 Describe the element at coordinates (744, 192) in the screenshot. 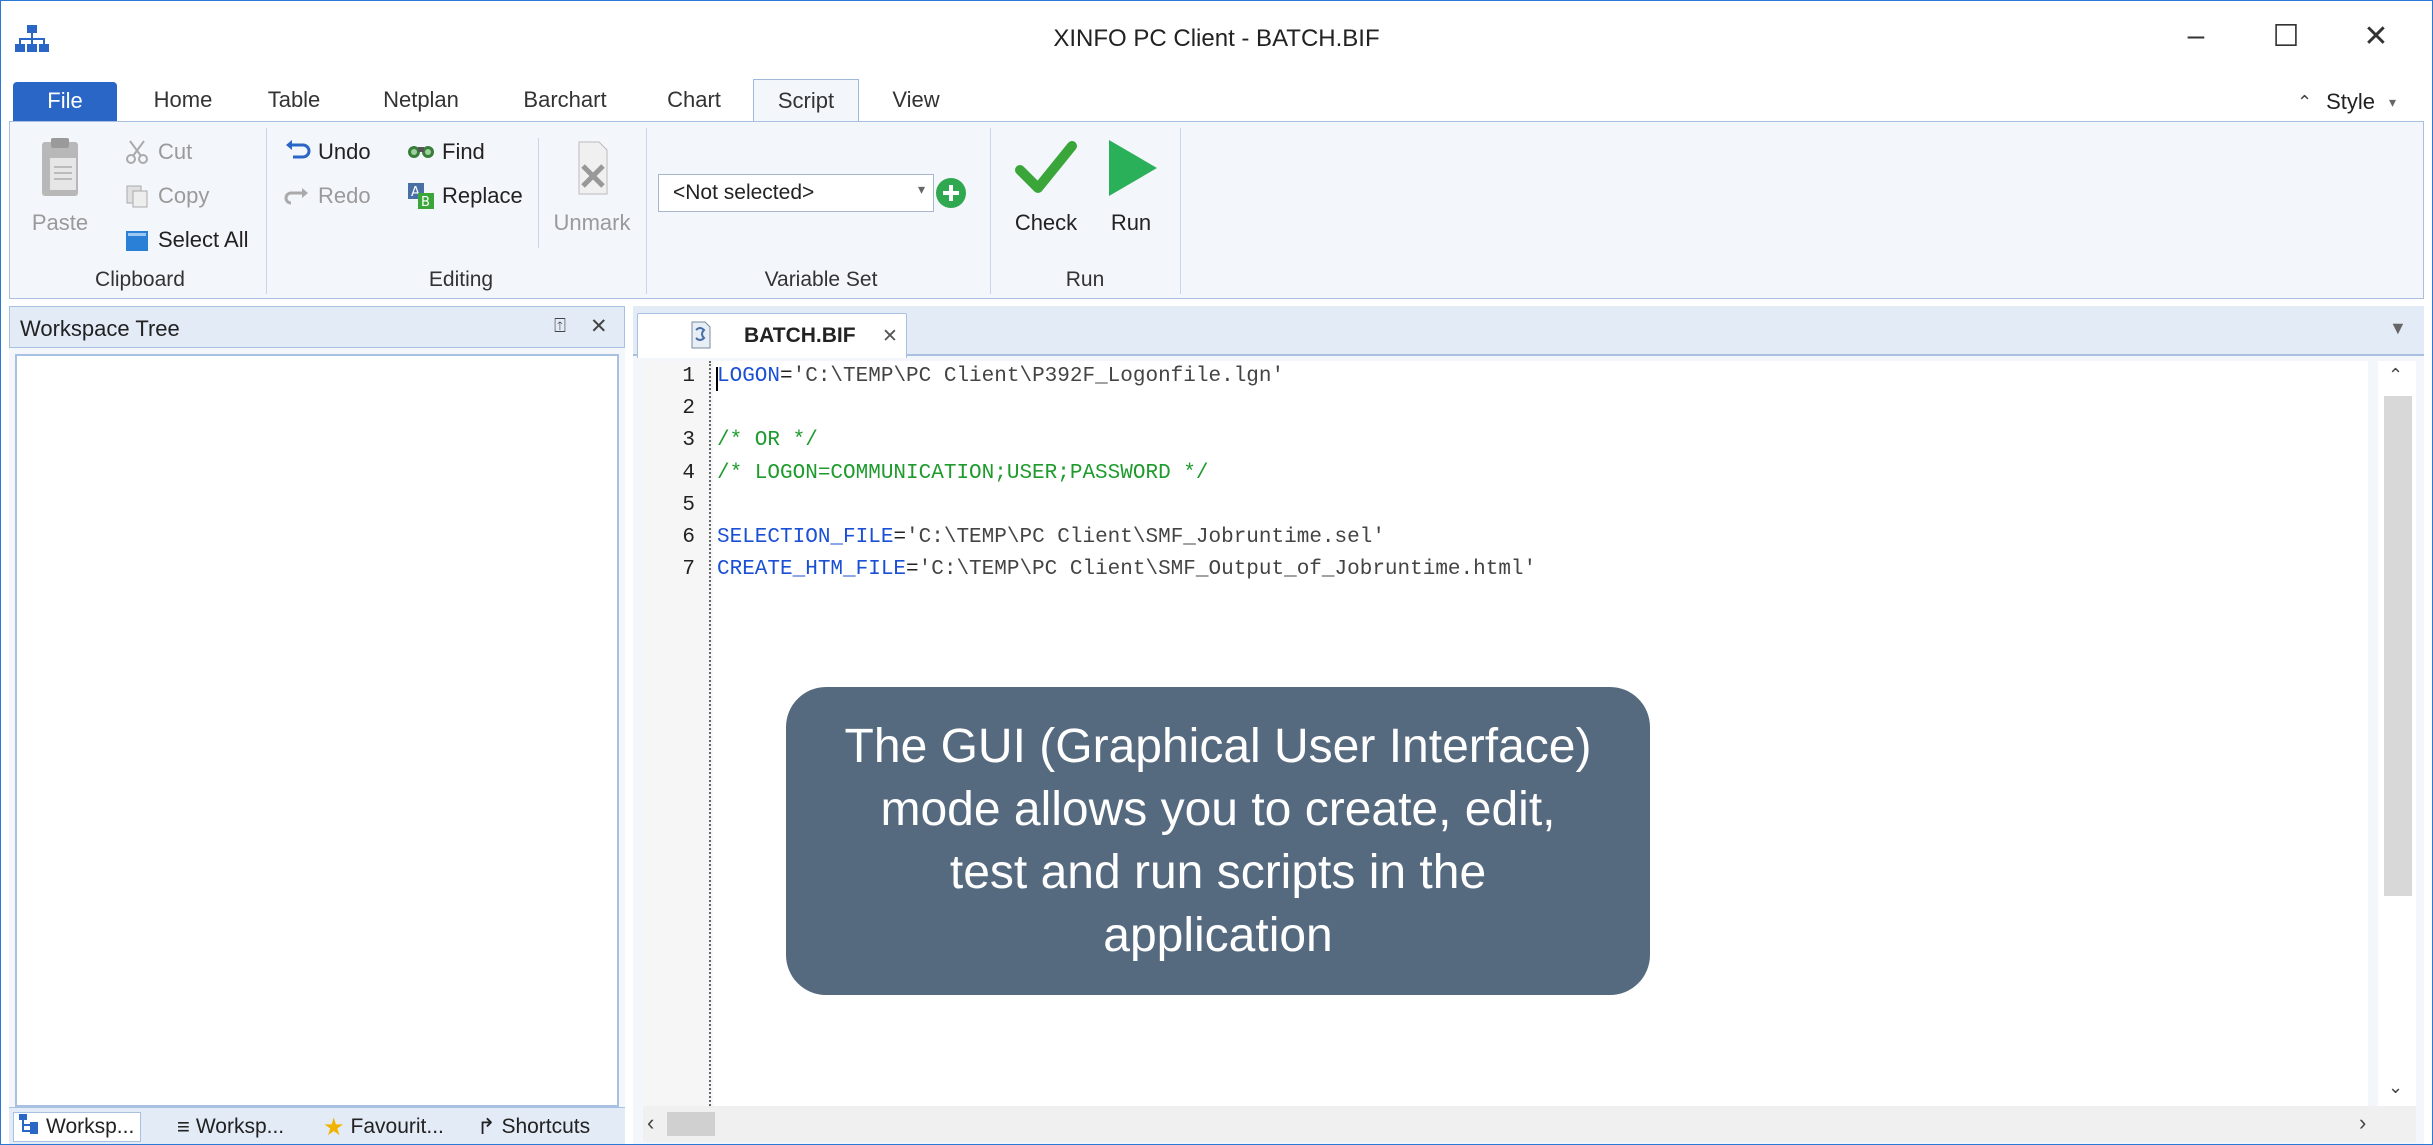

I see `variable-set-value: <Not selected>` at that location.